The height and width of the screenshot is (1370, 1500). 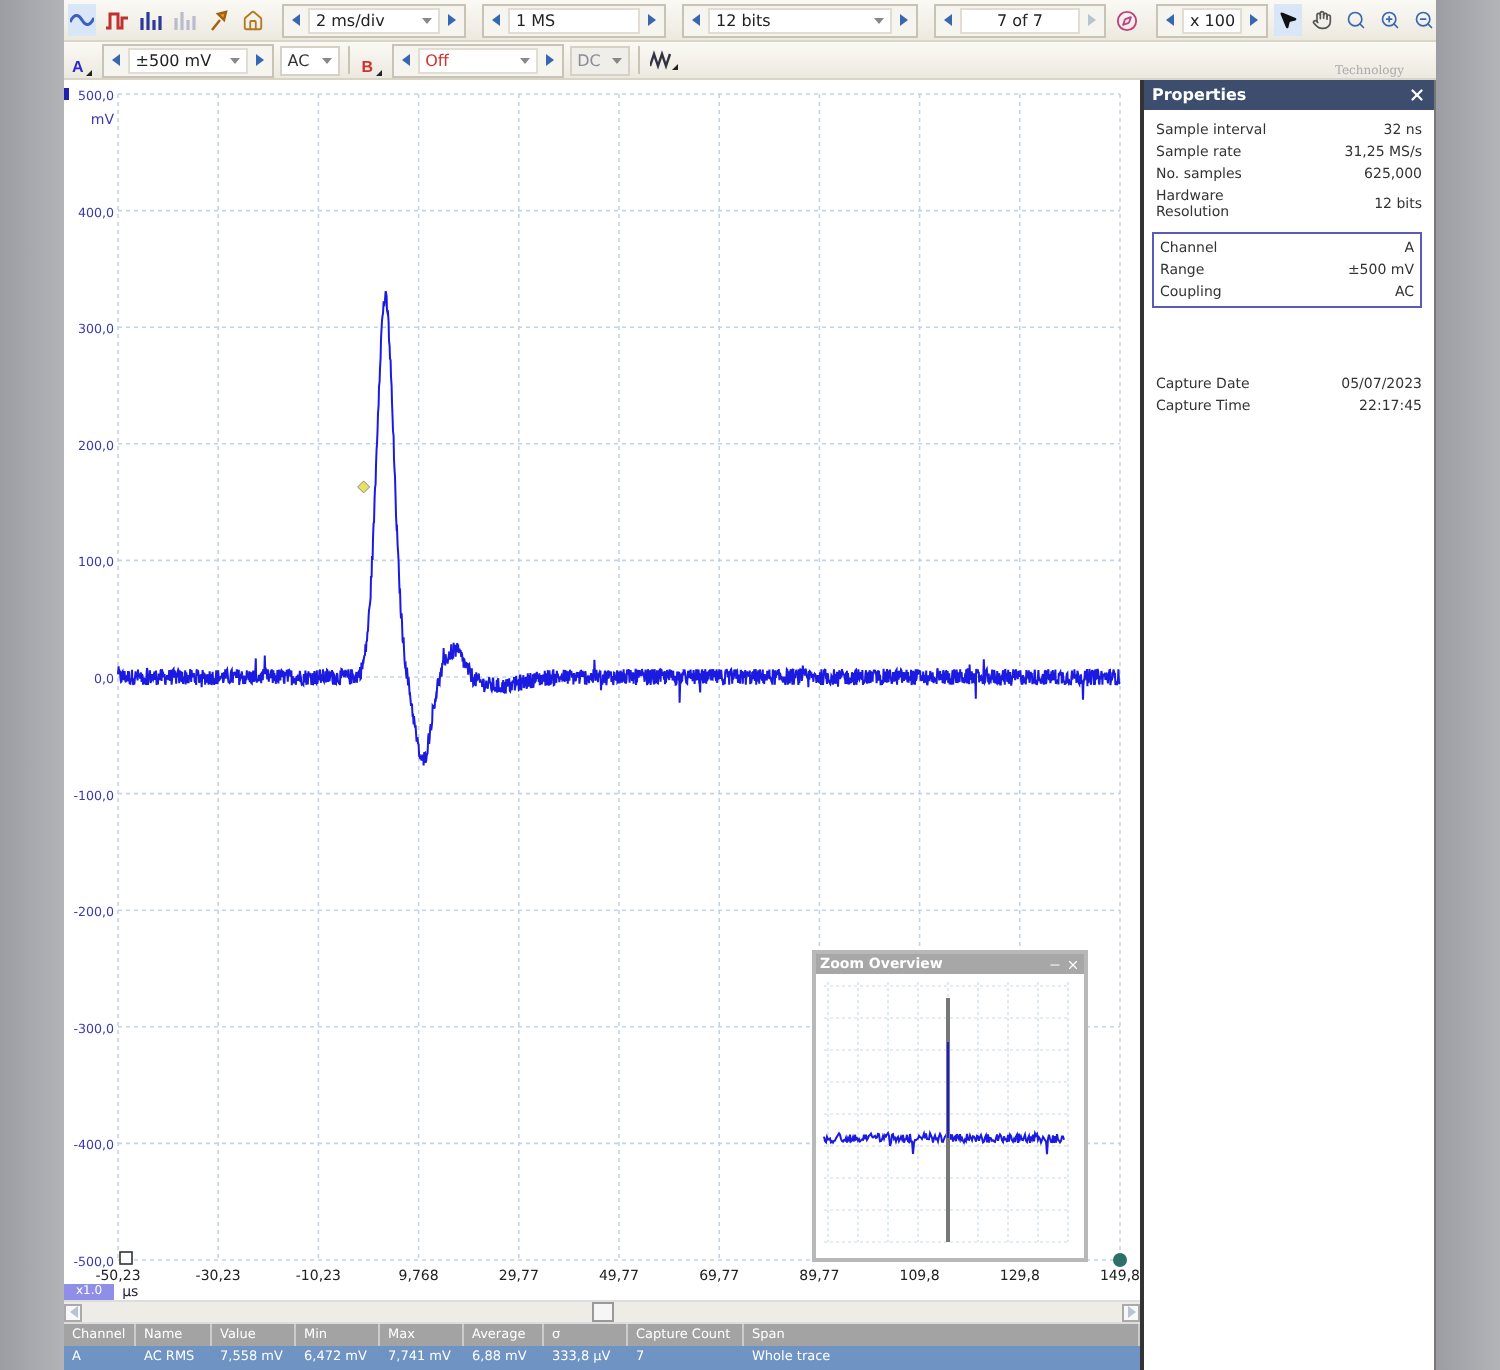 What do you see at coordinates (82, 60) in the screenshot?
I see `channel-button: A` at bounding box center [82, 60].